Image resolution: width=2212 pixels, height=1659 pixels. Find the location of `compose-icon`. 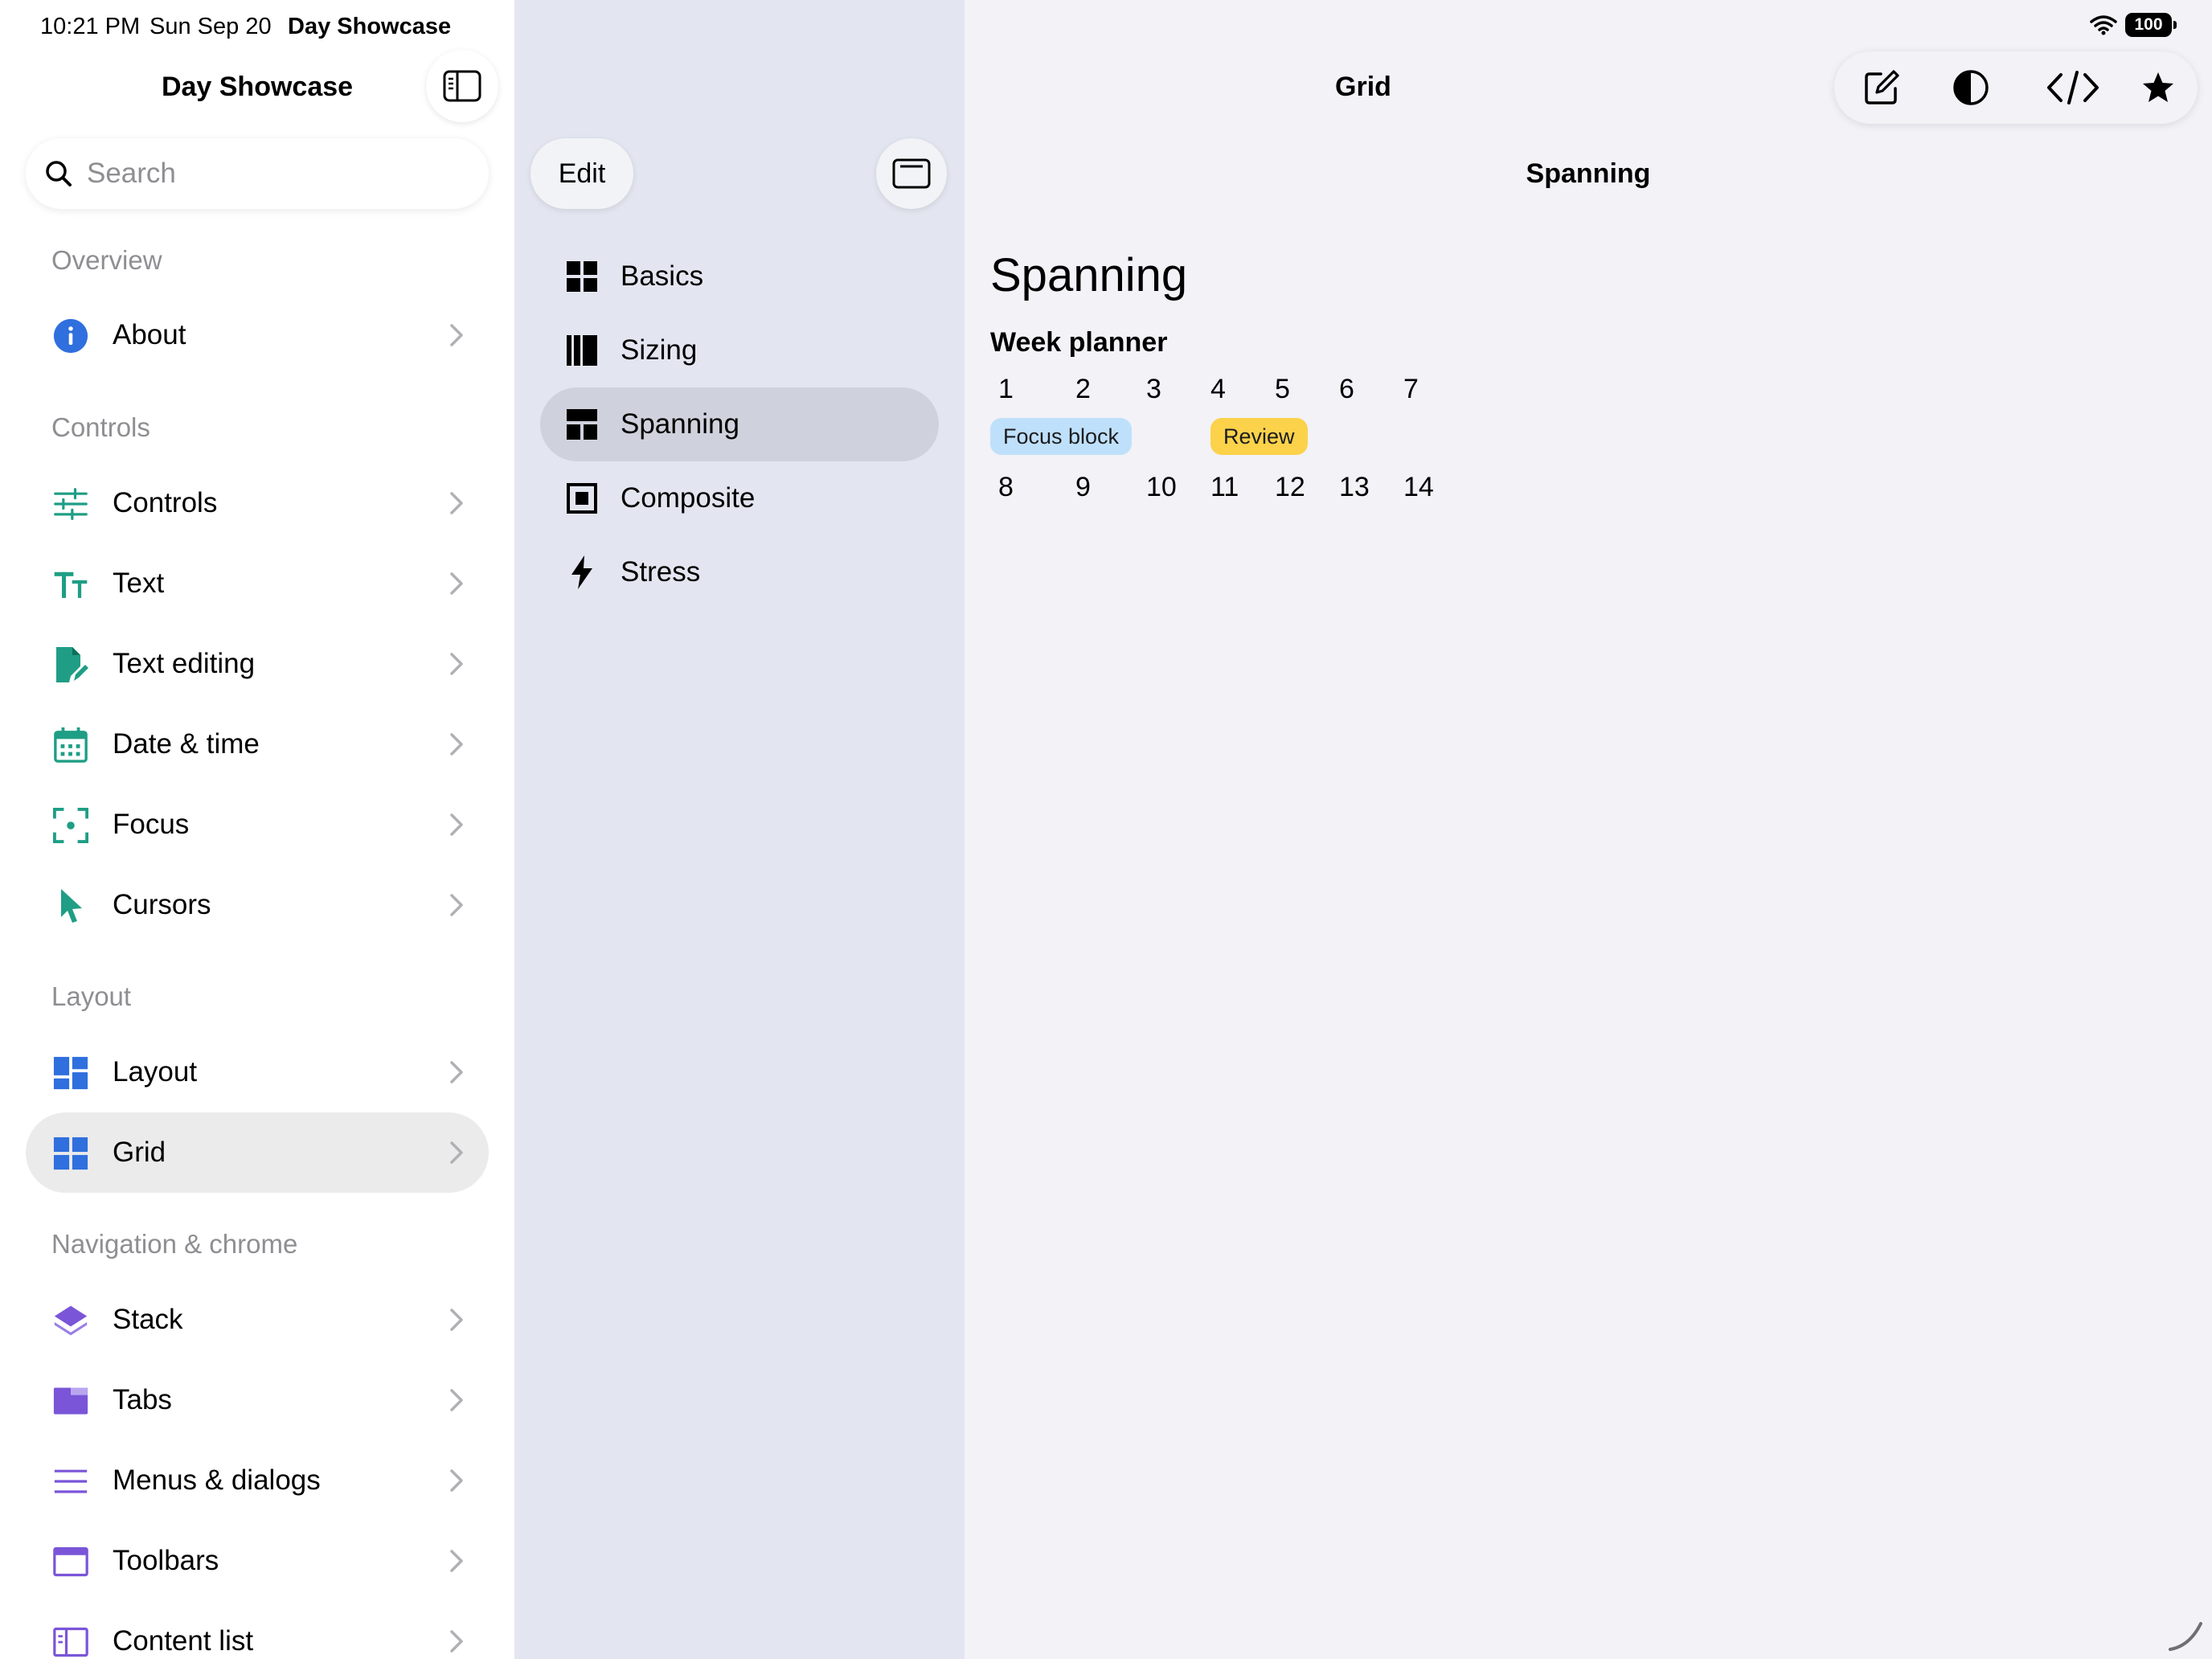

compose-icon is located at coordinates (1882, 87).